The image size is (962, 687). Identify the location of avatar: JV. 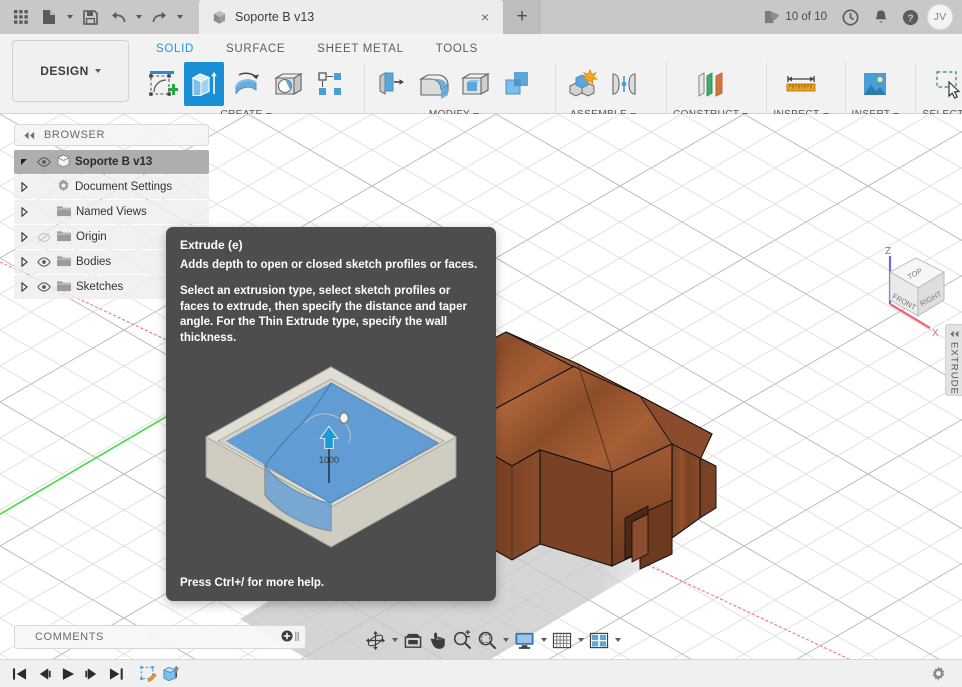
(940, 17).